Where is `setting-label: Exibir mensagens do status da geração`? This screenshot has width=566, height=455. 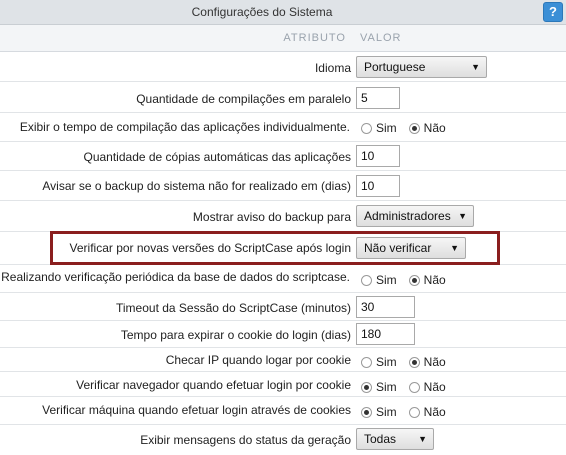 setting-label: Exibir mensagens do status da geração is located at coordinates (245, 440).